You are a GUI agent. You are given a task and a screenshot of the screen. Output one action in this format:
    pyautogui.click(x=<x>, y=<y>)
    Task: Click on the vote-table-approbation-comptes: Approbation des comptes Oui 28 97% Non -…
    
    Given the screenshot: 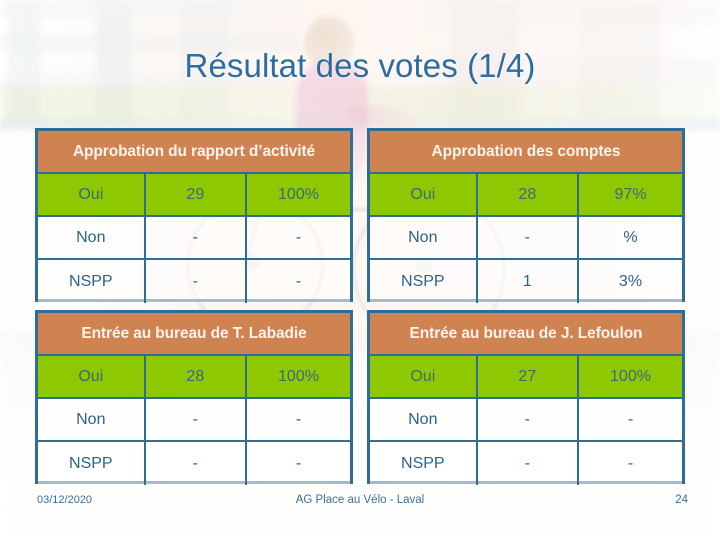 What is the action you would take?
    pyautogui.click(x=526, y=215)
    